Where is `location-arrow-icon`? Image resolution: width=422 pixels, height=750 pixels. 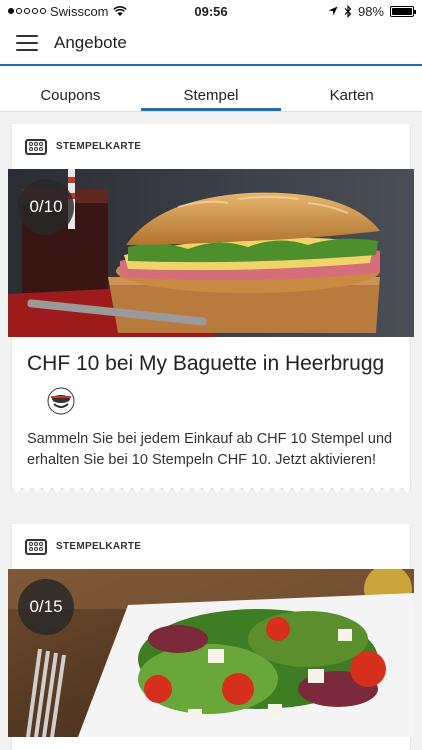 location-arrow-icon is located at coordinates (333, 11).